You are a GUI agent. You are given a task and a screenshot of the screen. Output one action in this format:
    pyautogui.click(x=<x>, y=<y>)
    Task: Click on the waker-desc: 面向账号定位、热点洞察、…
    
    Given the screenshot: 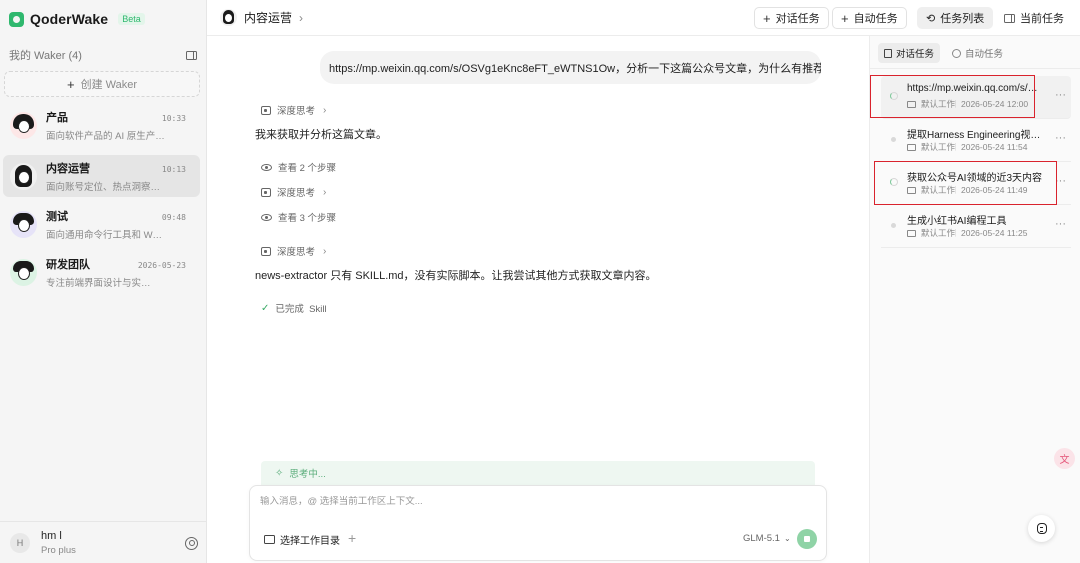 What is the action you would take?
    pyautogui.click(x=106, y=187)
    